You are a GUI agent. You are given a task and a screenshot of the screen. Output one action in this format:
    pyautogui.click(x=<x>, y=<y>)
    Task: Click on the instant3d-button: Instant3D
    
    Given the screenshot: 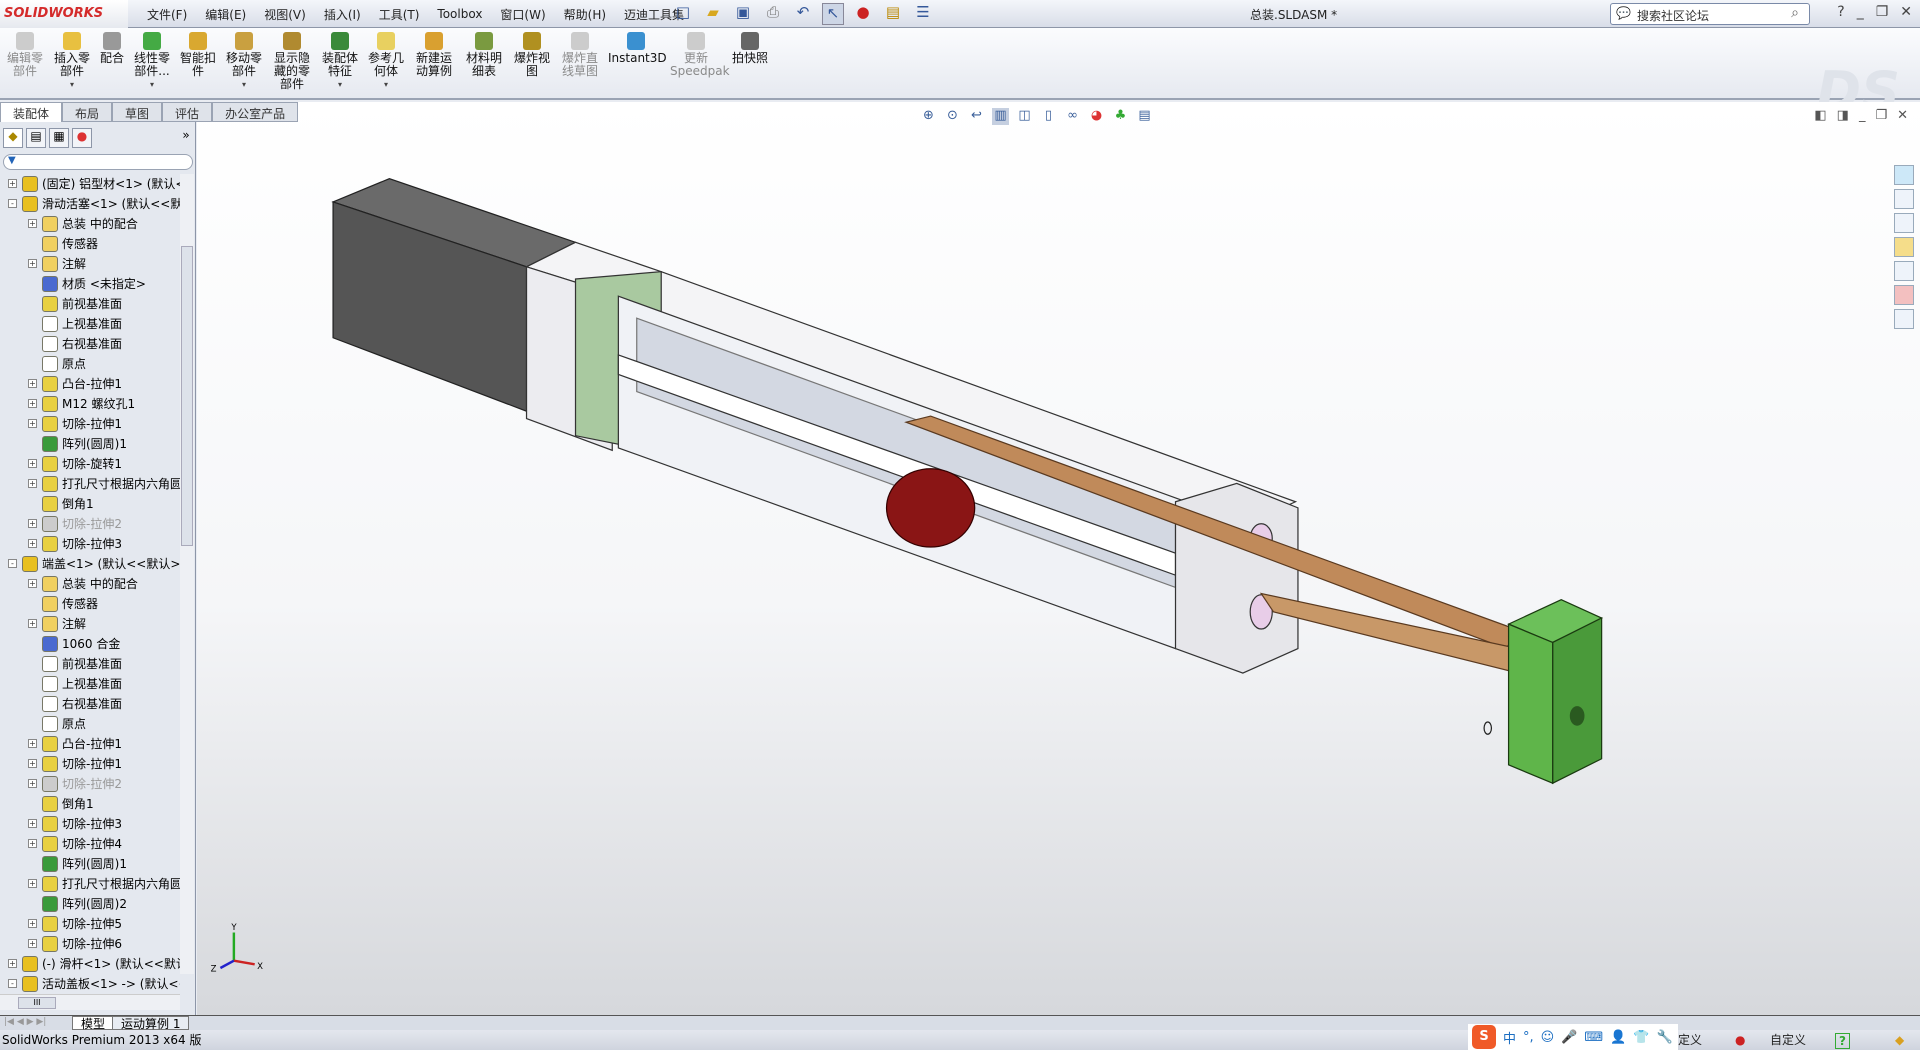 What is the action you would take?
    pyautogui.click(x=637, y=48)
    